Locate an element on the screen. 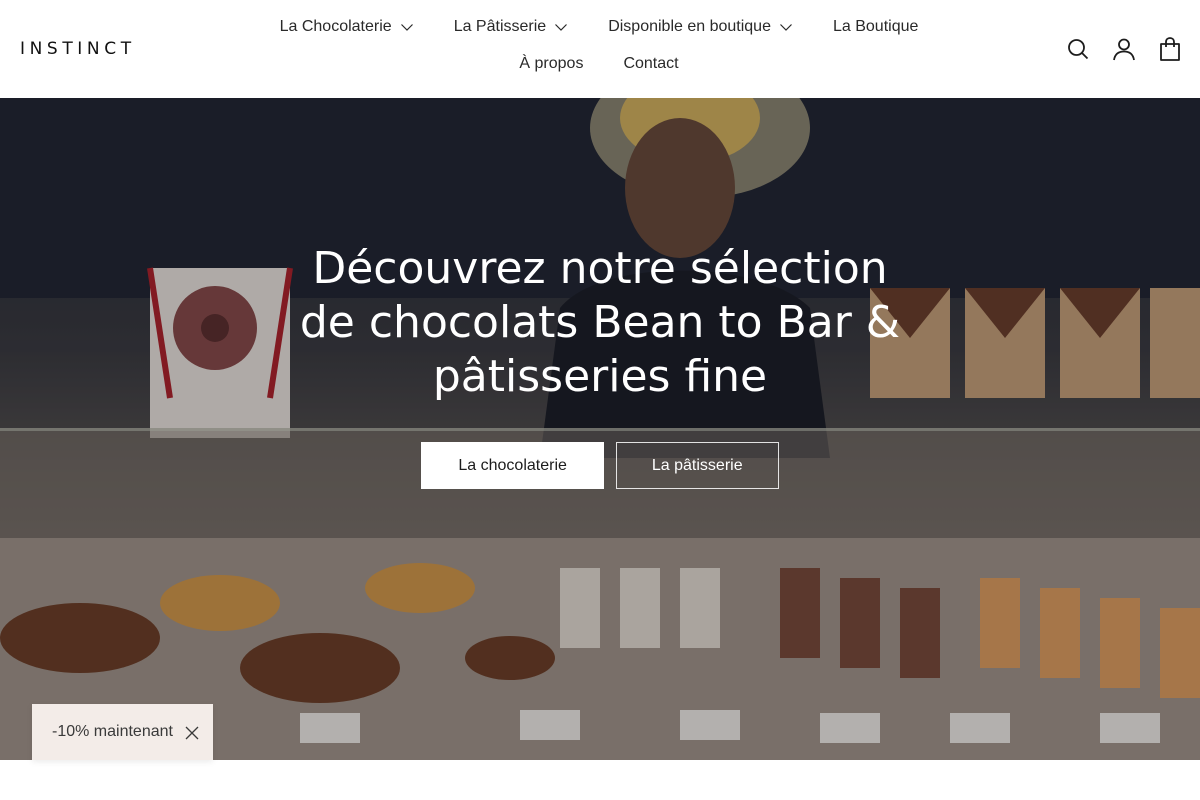 The height and width of the screenshot is (800, 1200). nav-item-label: La Chocolaterie is located at coordinates (335, 26).